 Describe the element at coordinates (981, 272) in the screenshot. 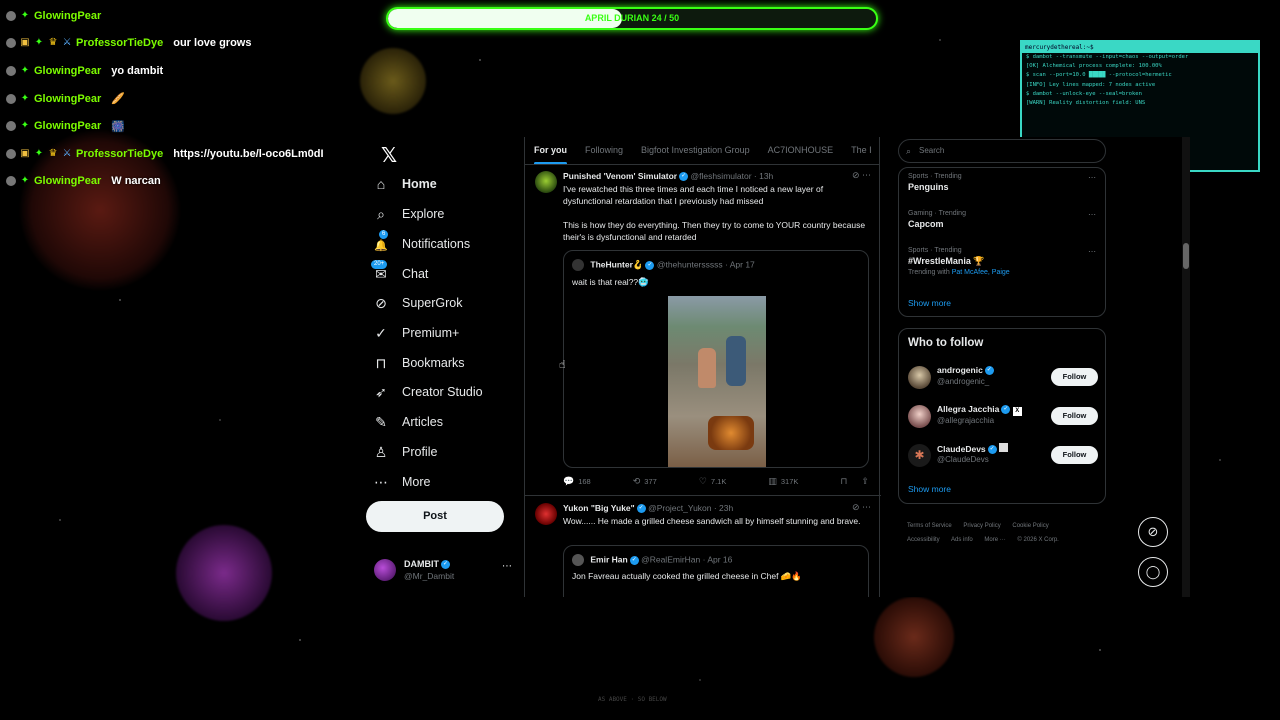

I see `trend-related-links: Pat McAfee, Paige` at that location.